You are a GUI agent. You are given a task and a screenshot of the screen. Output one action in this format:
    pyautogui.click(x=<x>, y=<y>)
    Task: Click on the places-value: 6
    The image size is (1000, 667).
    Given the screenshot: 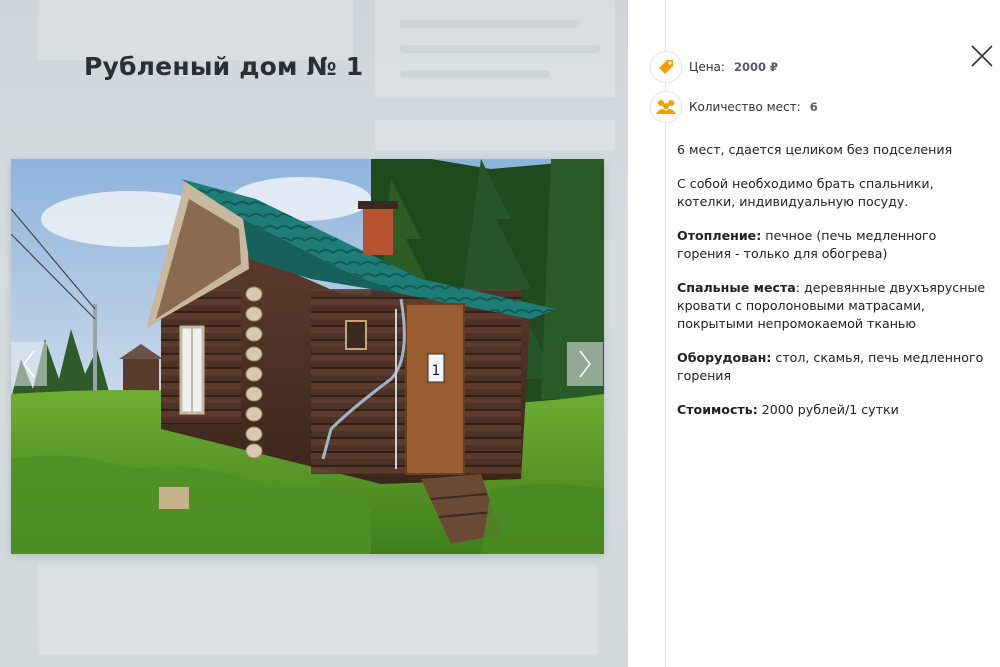 What is the action you would take?
    pyautogui.click(x=813, y=107)
    